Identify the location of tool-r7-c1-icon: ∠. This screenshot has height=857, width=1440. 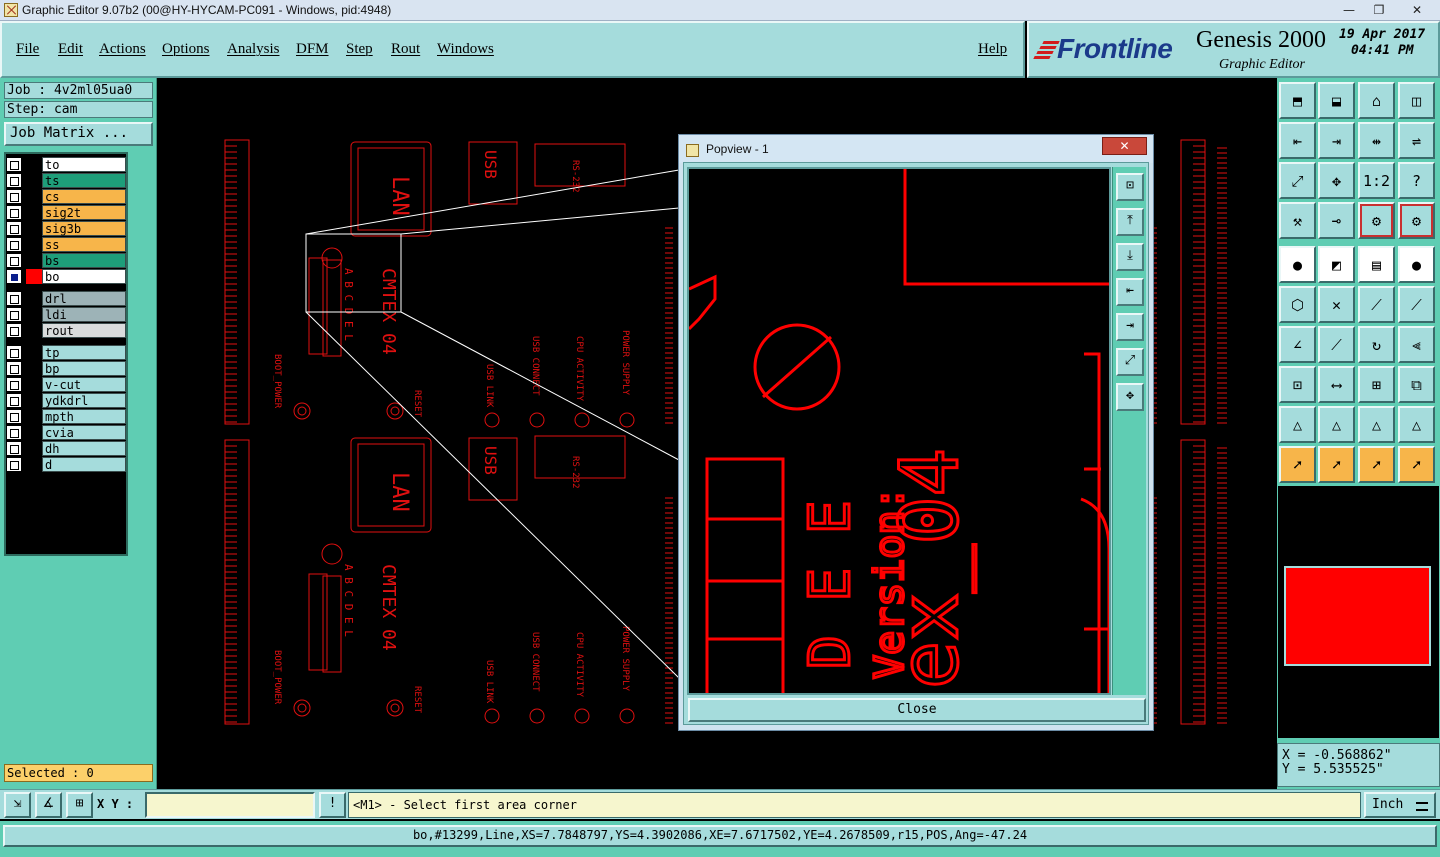
(1297, 344).